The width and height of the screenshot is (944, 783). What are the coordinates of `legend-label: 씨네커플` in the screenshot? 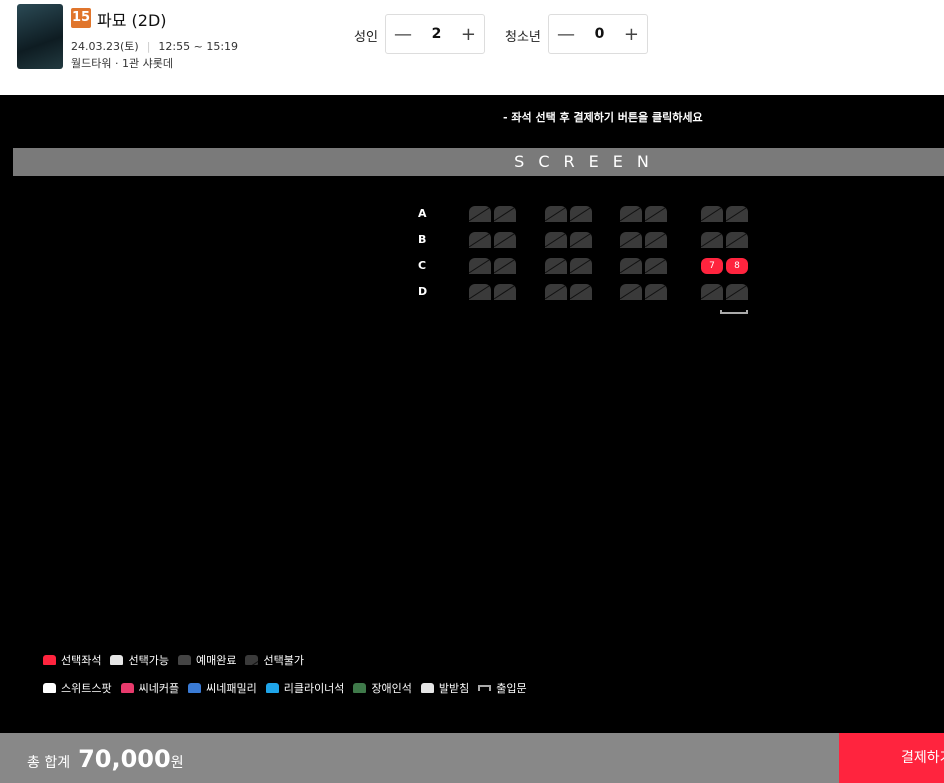 It's located at (159, 688).